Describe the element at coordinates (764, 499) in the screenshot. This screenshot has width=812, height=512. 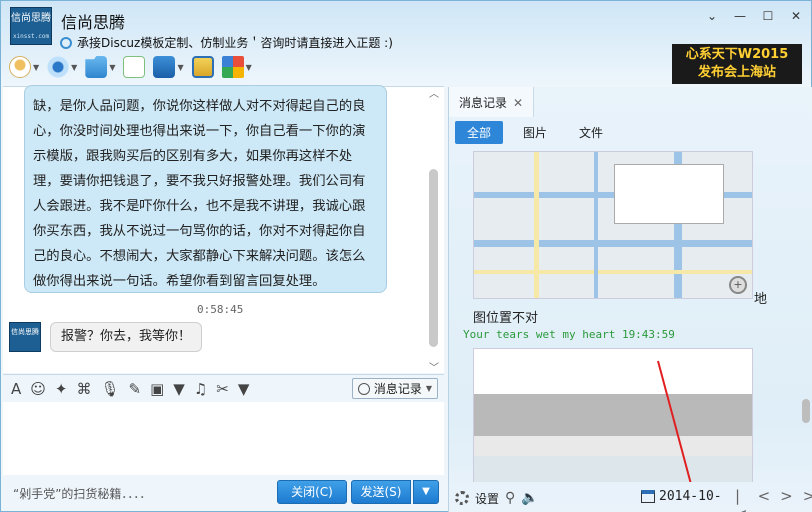
I see `prev-page-icon: <` at that location.